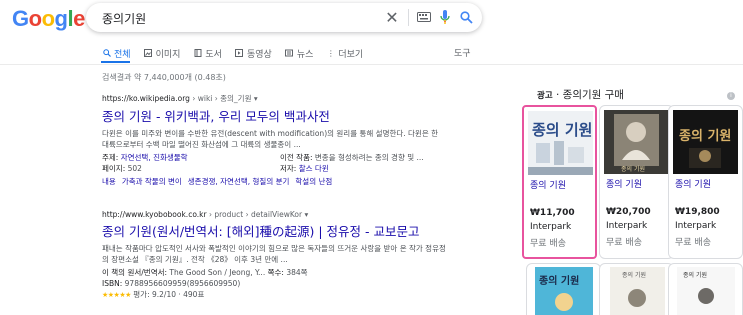 The height and width of the screenshot is (315, 743). What do you see at coordinates (254, 214) in the screenshot?
I see `result-breadcrumb: › product › detailViewKor` at bounding box center [254, 214].